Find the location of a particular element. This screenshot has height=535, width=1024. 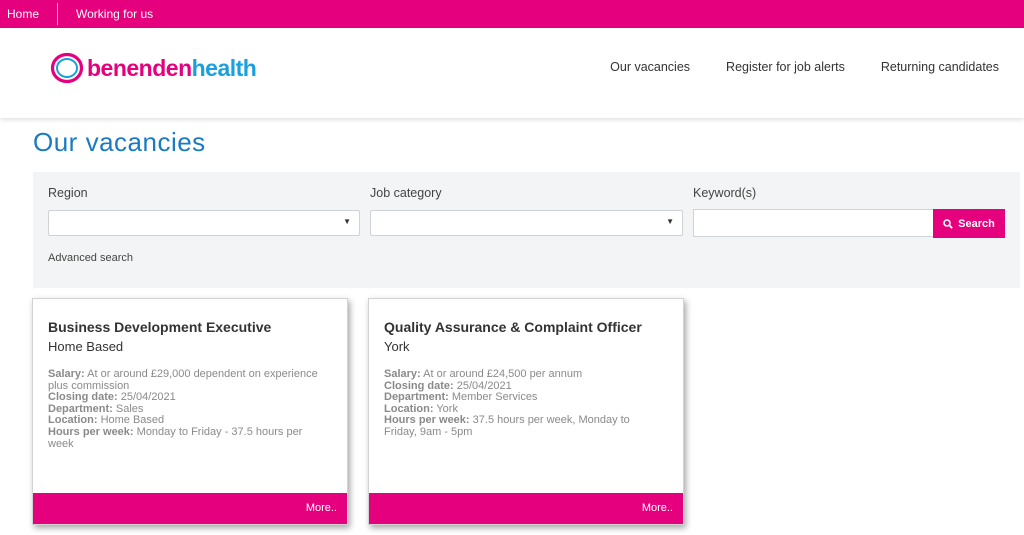

vacancy-title: Business Development Executive is located at coordinates (159, 327).